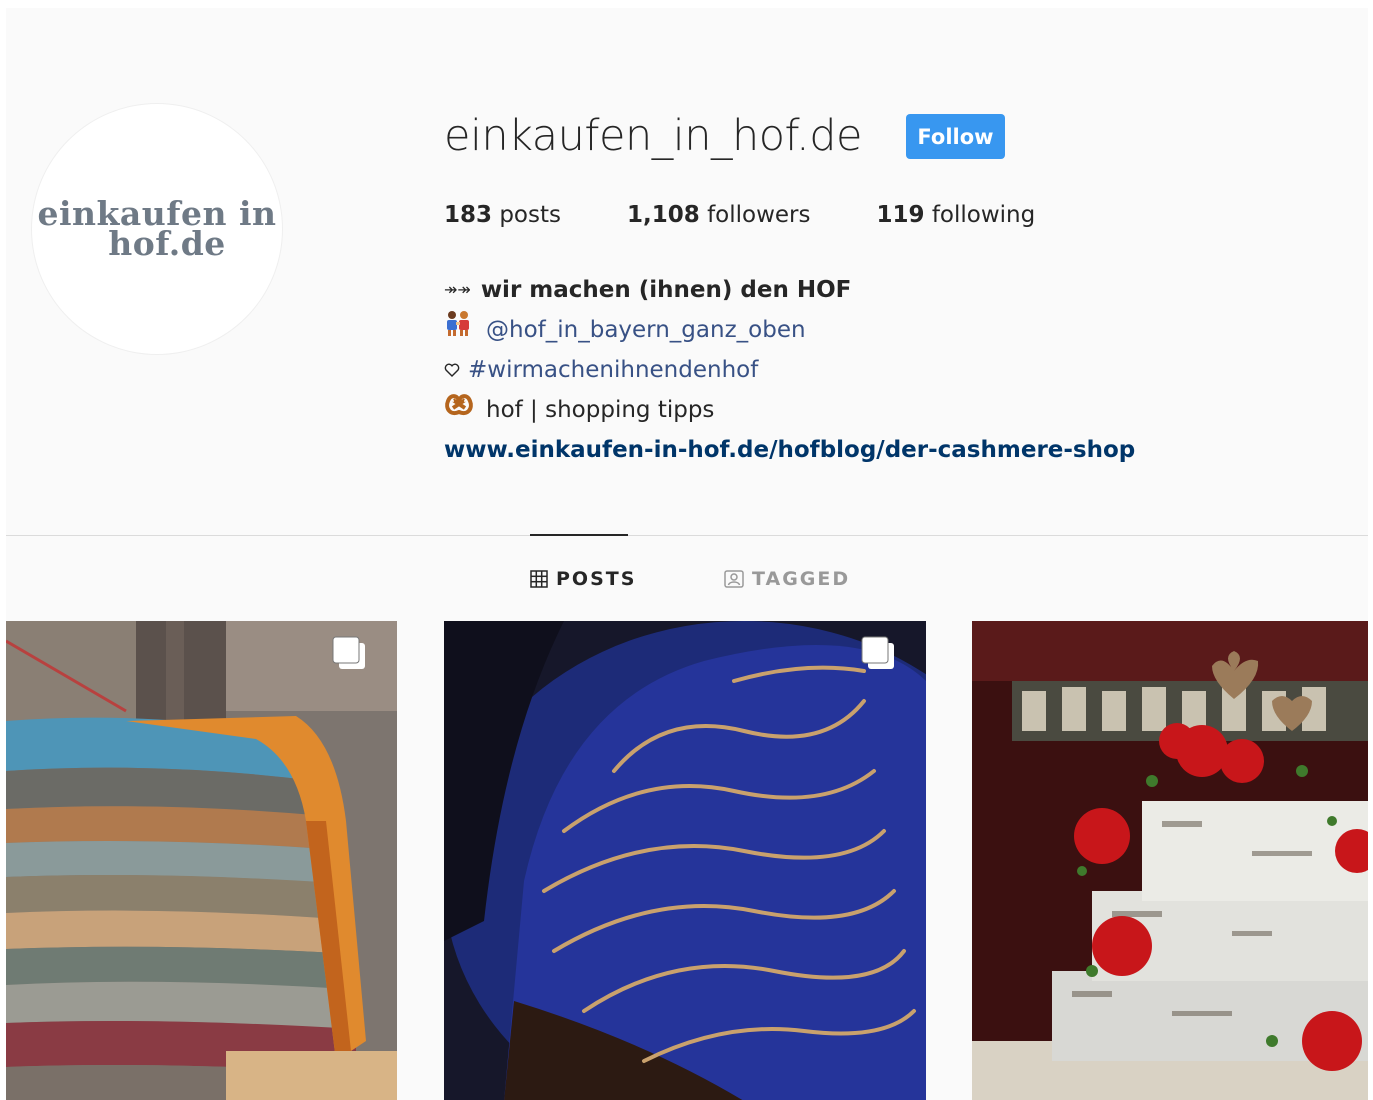 The width and height of the screenshot is (1373, 1100). Describe the element at coordinates (653, 136) in the screenshot. I see `profile-username: einkaufen_in_hof.de` at that location.